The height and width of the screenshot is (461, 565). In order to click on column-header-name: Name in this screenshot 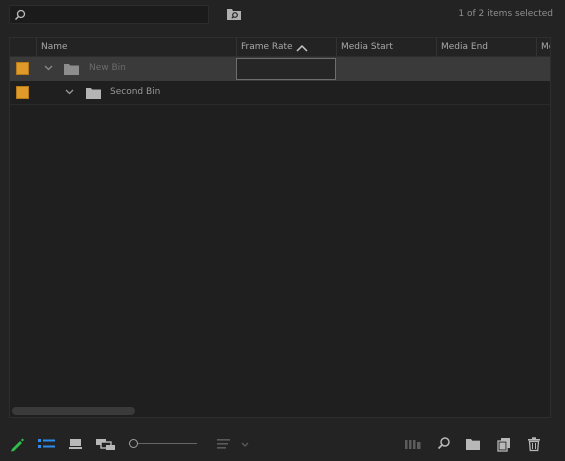, I will do `click(136, 47)`.